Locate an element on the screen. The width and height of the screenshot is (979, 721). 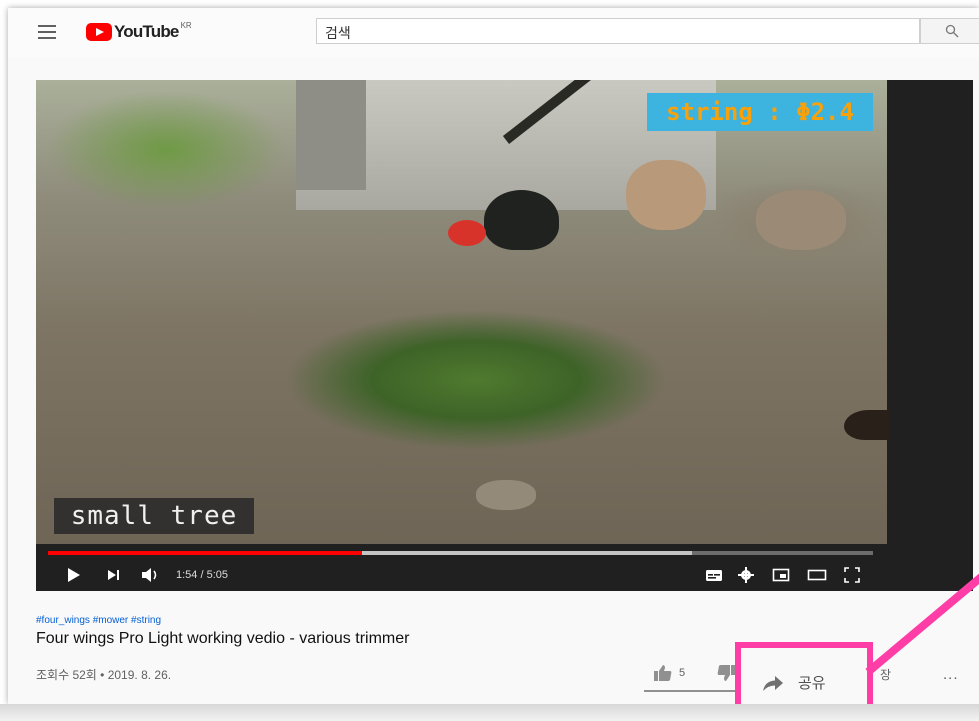
share-icon is located at coordinates (773, 683).